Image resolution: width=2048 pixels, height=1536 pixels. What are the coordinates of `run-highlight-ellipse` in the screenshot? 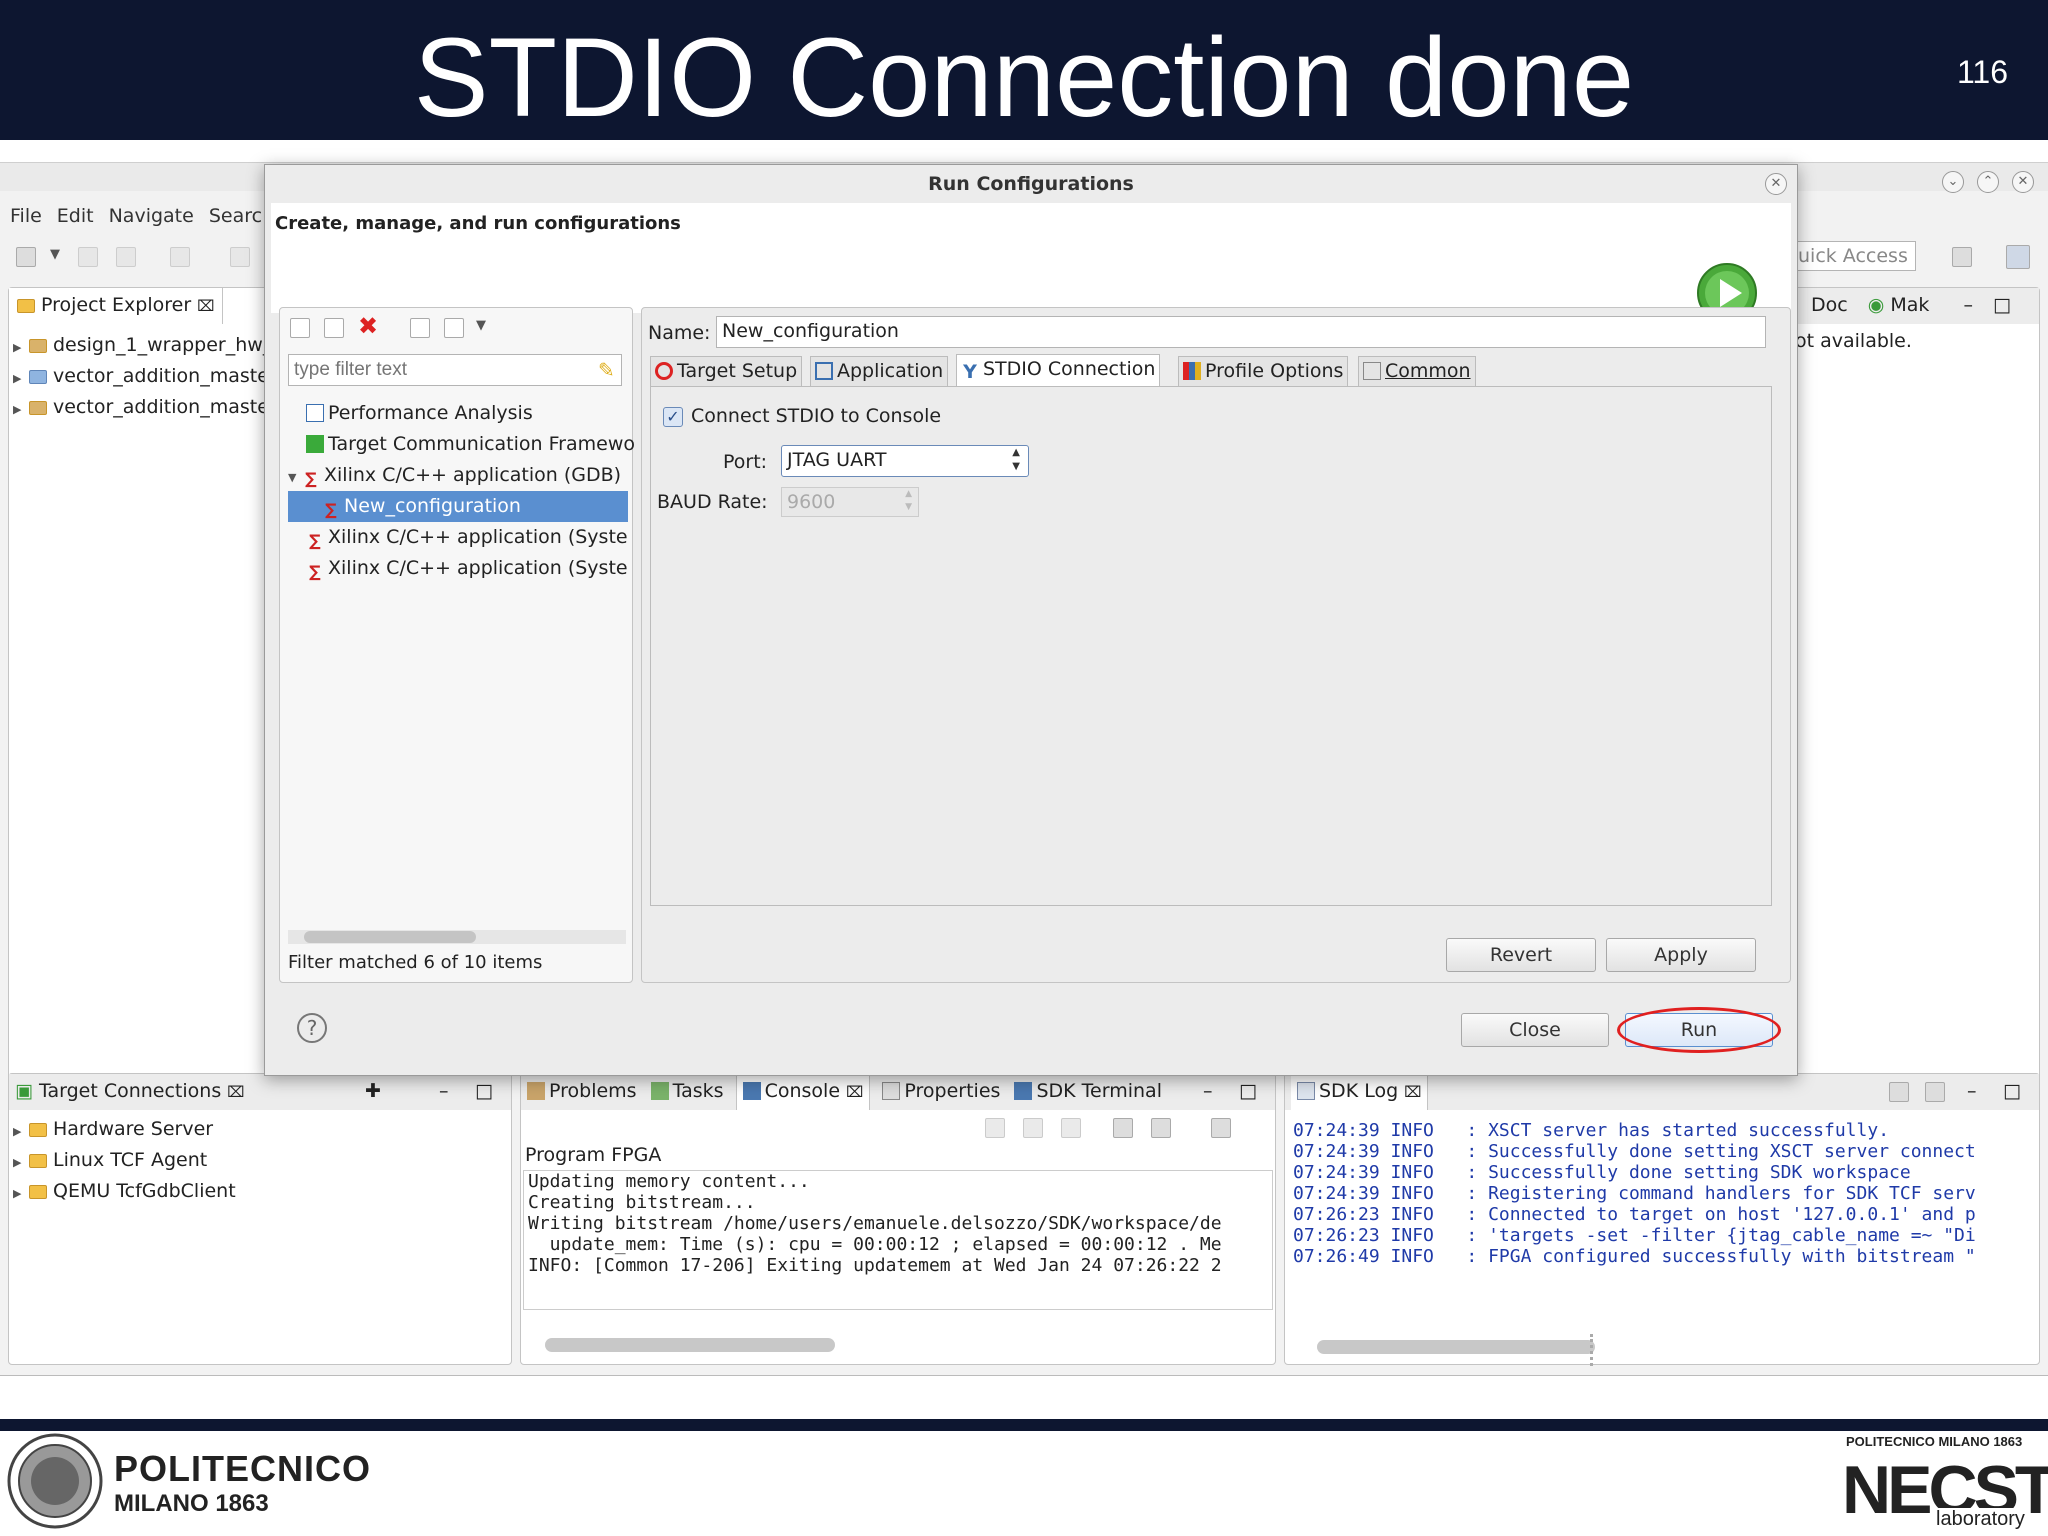 It's located at (1699, 1030).